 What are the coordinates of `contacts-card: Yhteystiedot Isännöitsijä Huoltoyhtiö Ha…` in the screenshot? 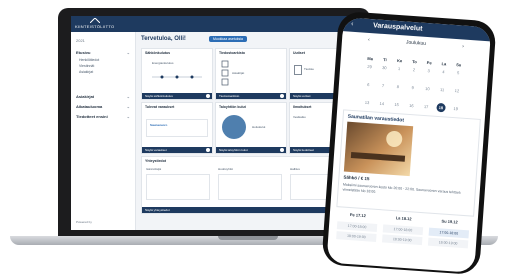 It's located at (248, 185).